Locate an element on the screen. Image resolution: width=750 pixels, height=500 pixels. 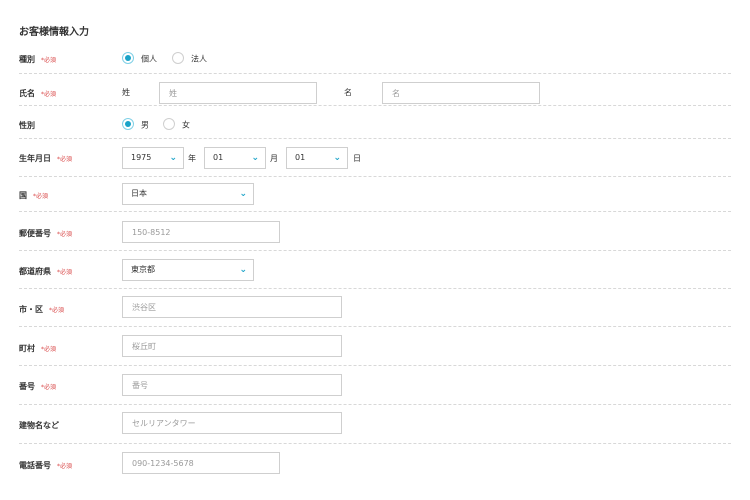
city-input is located at coordinates (232, 307).